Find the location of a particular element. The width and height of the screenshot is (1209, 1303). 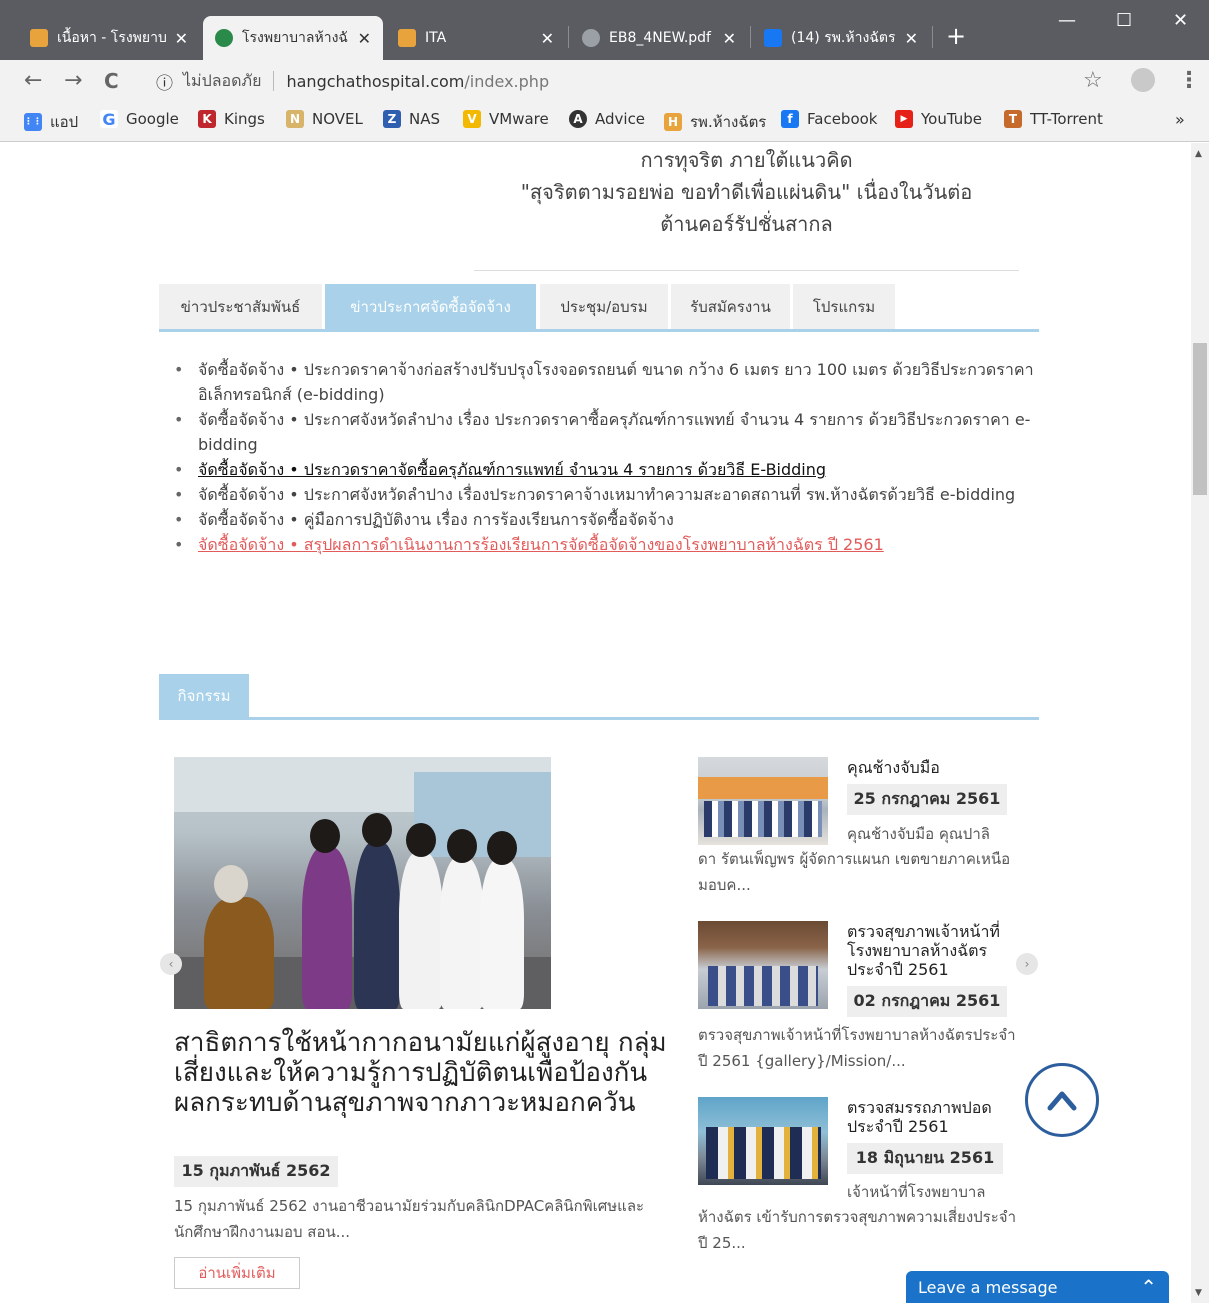

back-to-top-button is located at coordinates (1062, 1100).